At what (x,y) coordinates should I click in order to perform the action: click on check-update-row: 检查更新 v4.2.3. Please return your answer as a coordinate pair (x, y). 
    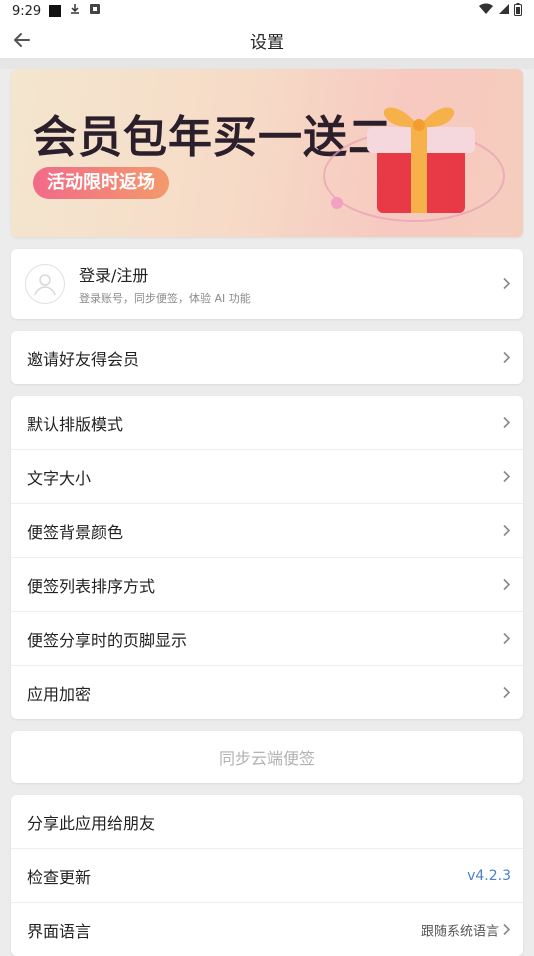
    Looking at the image, I should click on (267, 876).